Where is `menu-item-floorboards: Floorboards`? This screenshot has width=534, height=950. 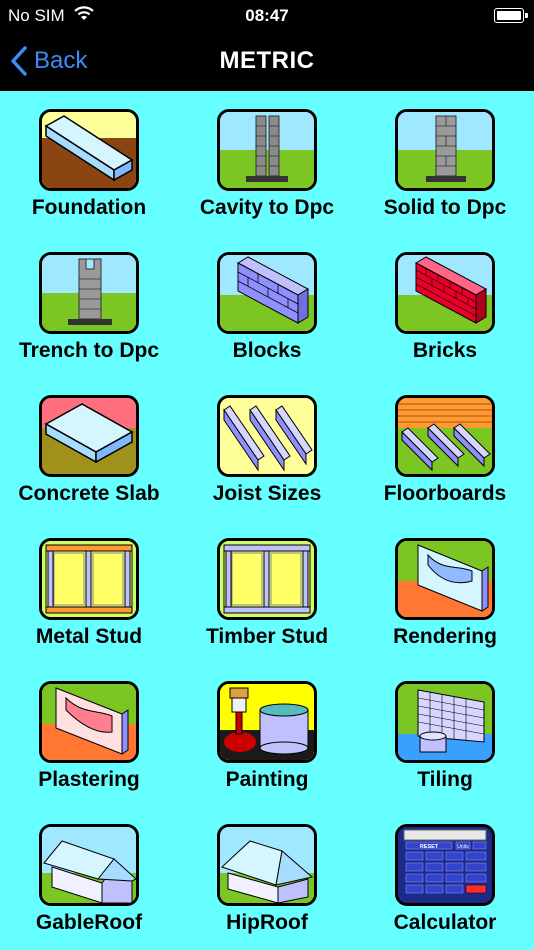
menu-item-floorboards: Floorboards is located at coordinates (445, 448).